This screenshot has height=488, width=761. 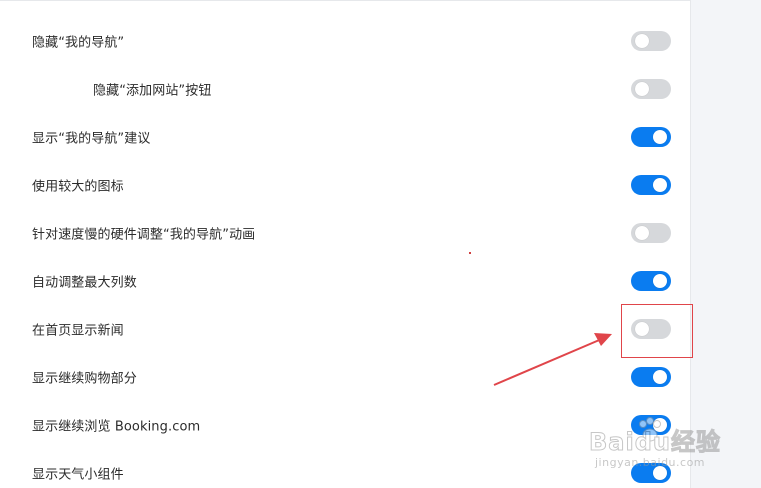 I want to click on setting-row-continue-shopping: 显示继续购物部分, so click(x=345, y=377).